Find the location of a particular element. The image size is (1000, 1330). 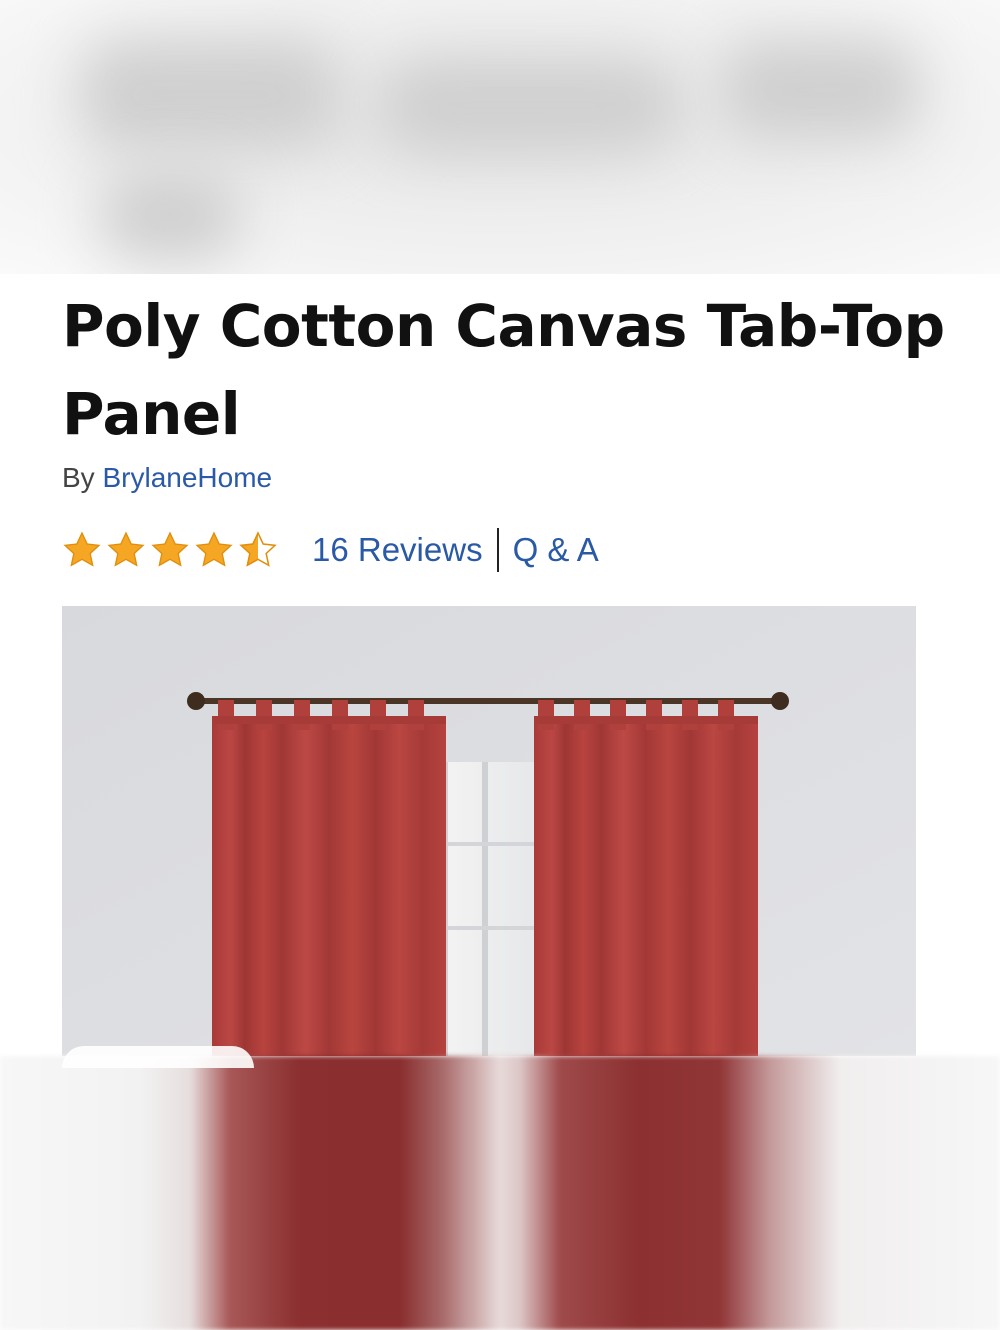

divider is located at coordinates (497, 550).